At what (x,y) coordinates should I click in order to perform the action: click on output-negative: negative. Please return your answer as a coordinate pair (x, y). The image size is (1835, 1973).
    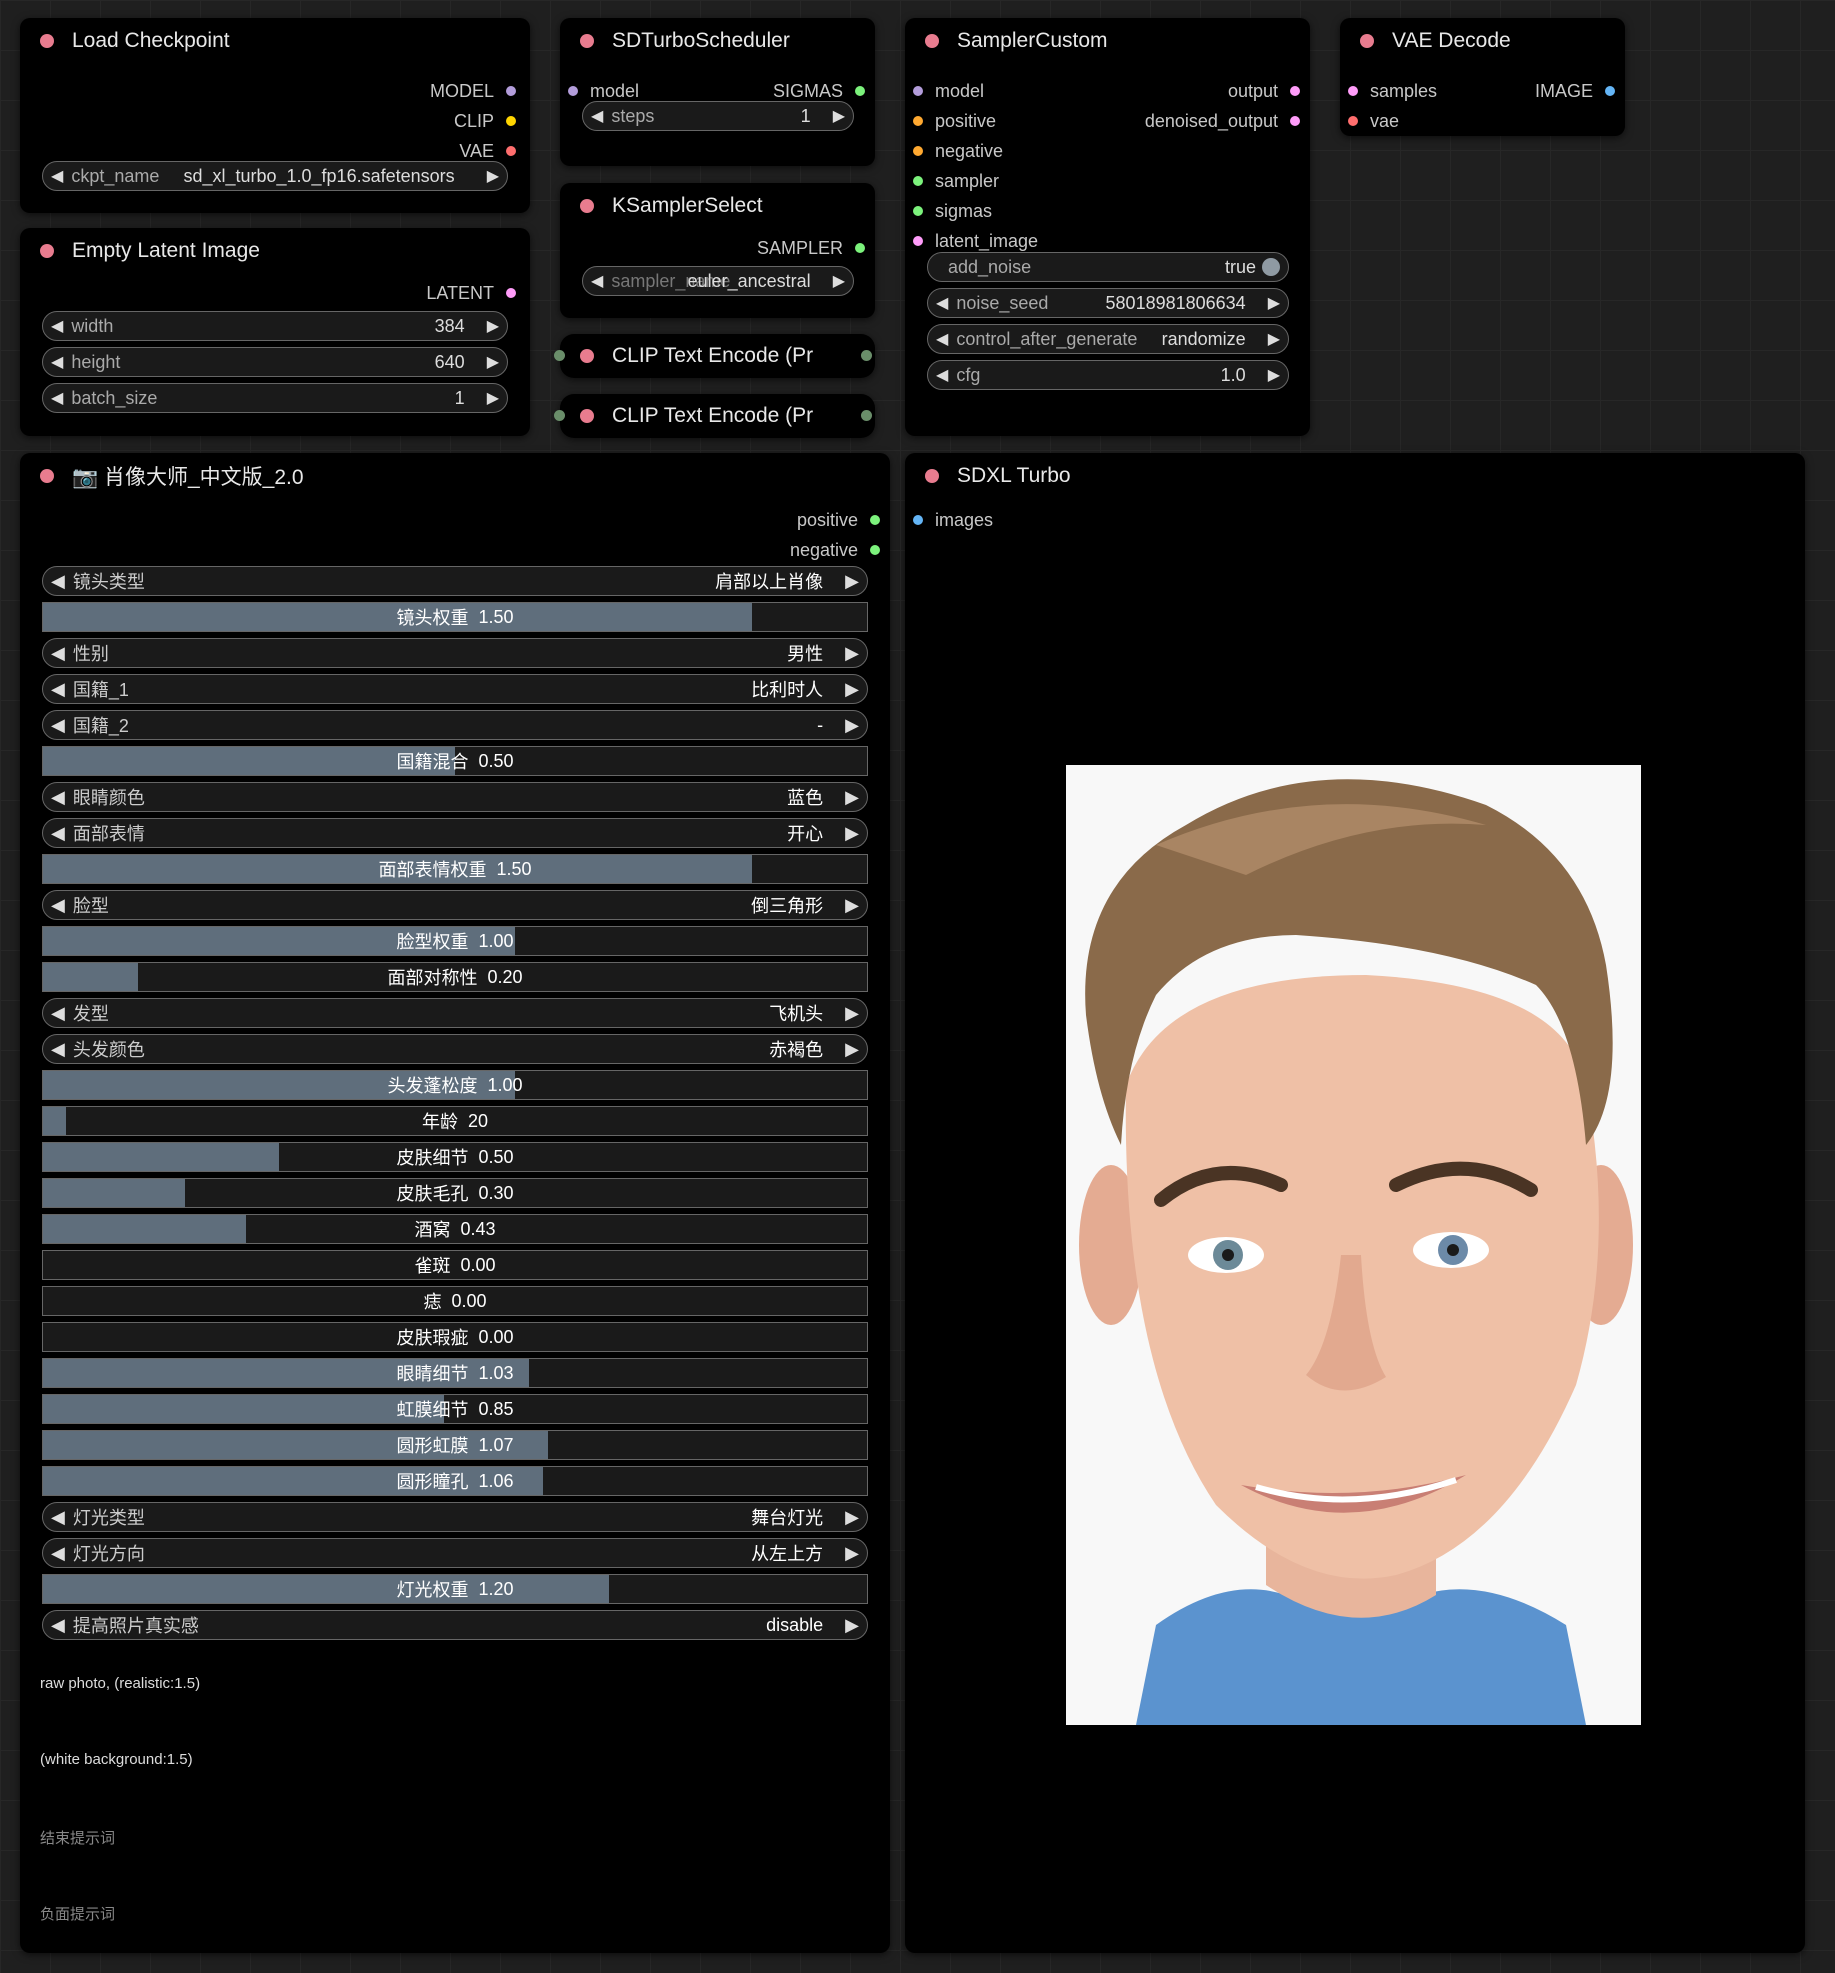
    Looking at the image, I should click on (835, 550).